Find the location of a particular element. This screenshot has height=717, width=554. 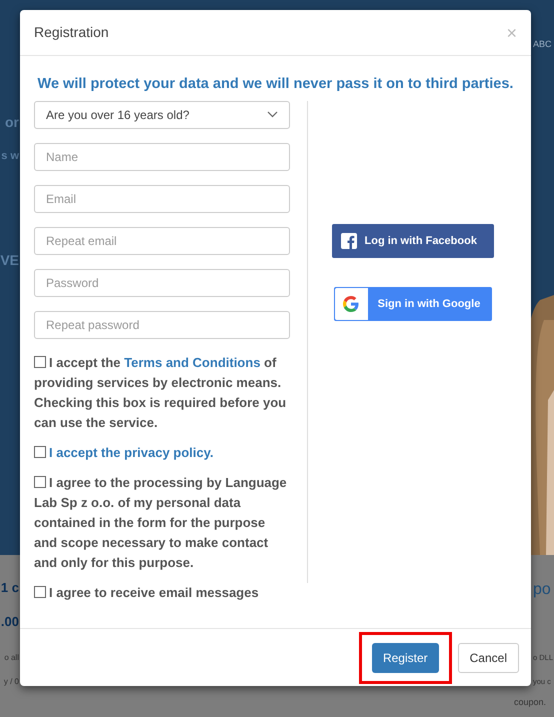

text-field: Name is located at coordinates (162, 156).